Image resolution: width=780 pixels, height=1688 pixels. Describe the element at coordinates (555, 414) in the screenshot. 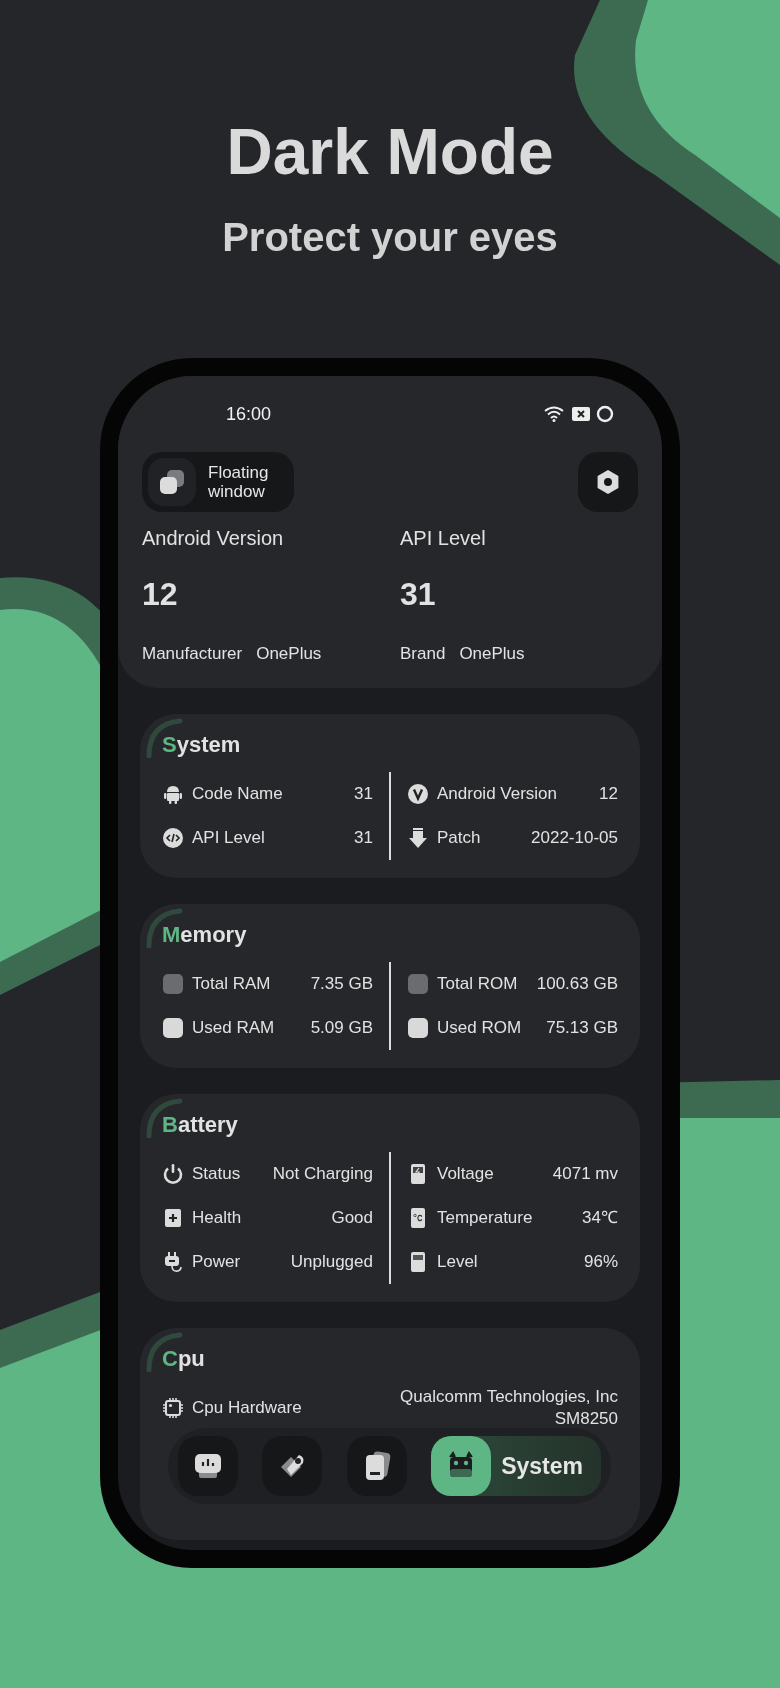

I see `wifi-icon` at that location.